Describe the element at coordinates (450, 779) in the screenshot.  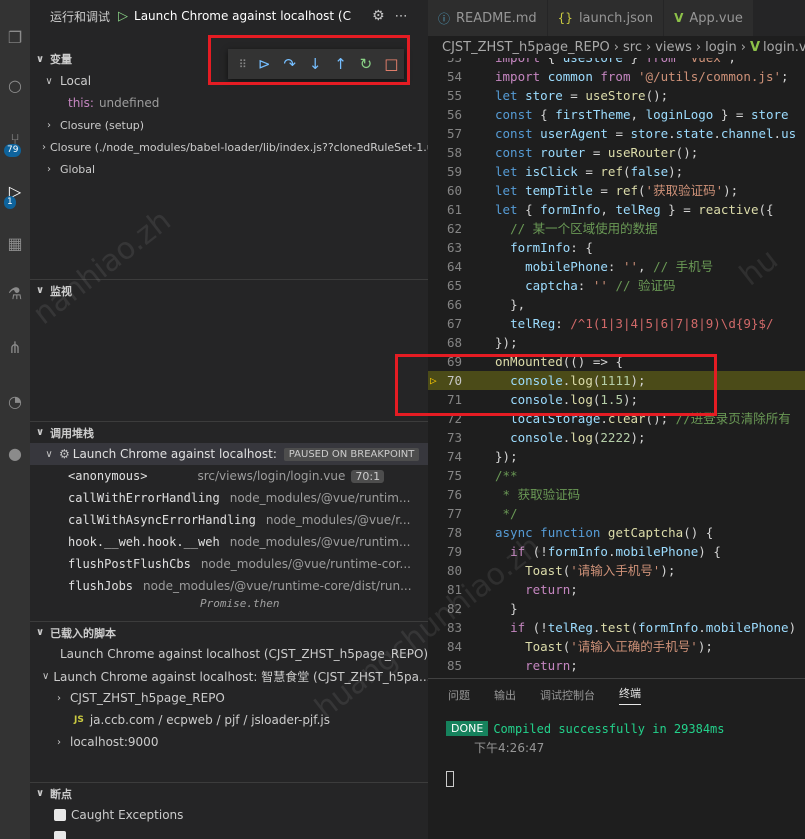
I see `terminal-cursor` at that location.